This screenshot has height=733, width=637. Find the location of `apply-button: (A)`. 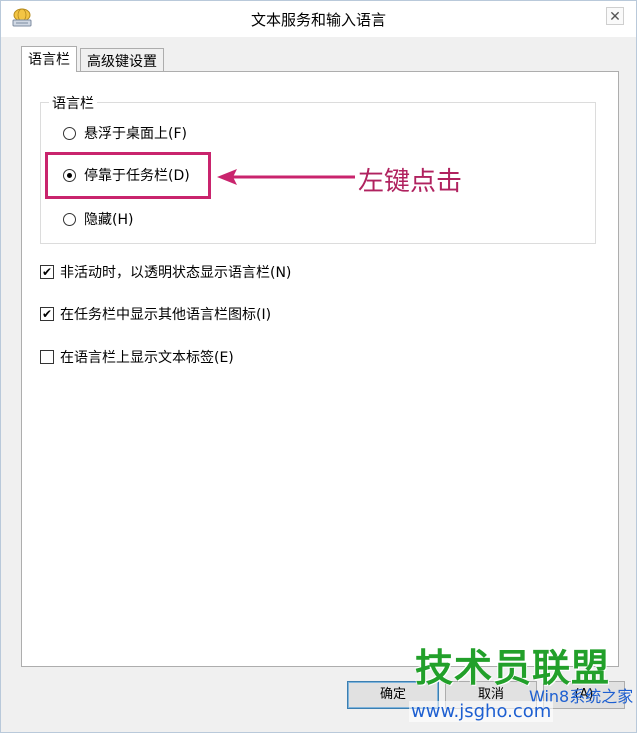

apply-button: (A) is located at coordinates (584, 695).